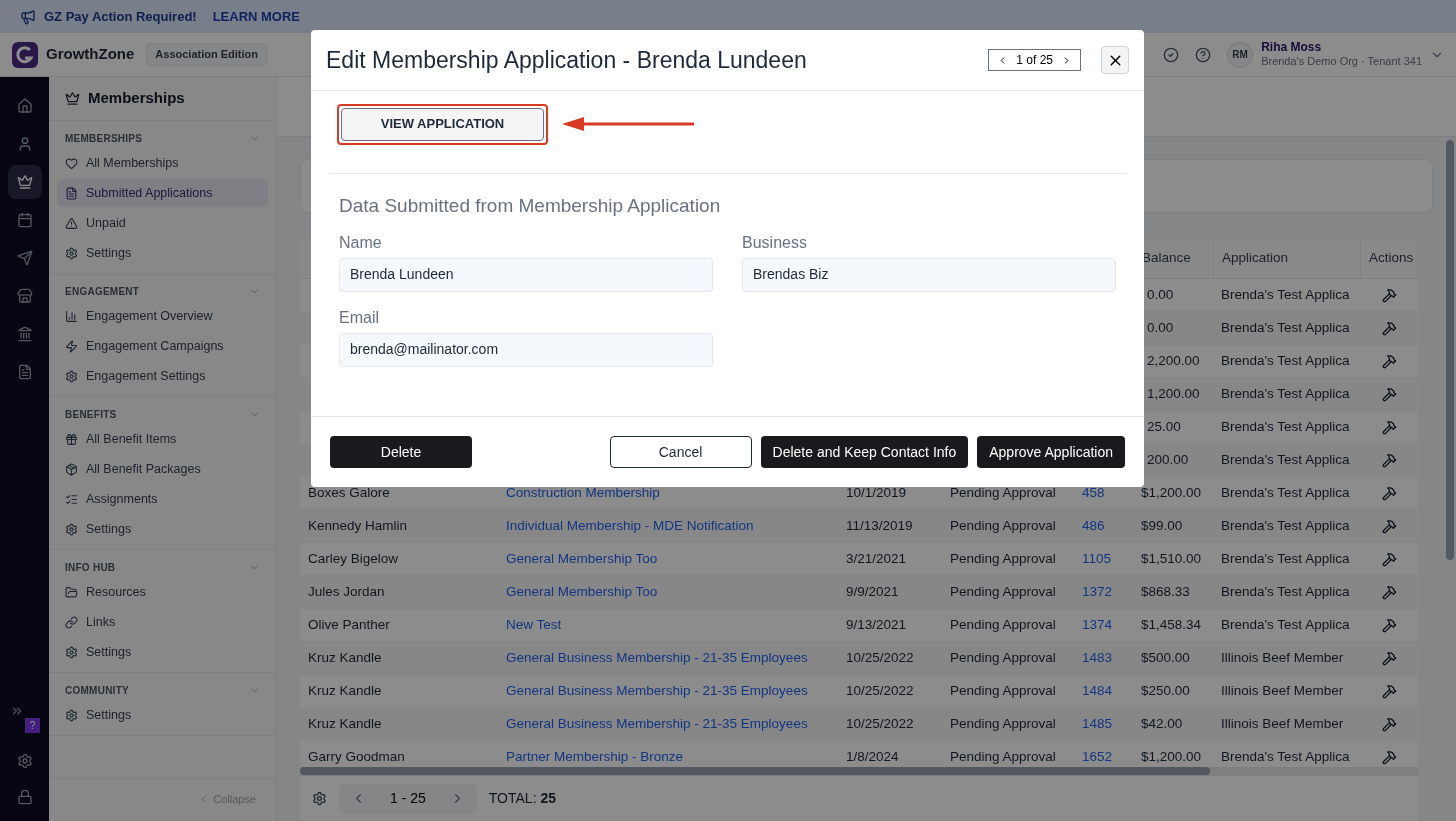  Describe the element at coordinates (162, 346) in the screenshot. I see `sidebar-item: Engagement Campaigns` at that location.